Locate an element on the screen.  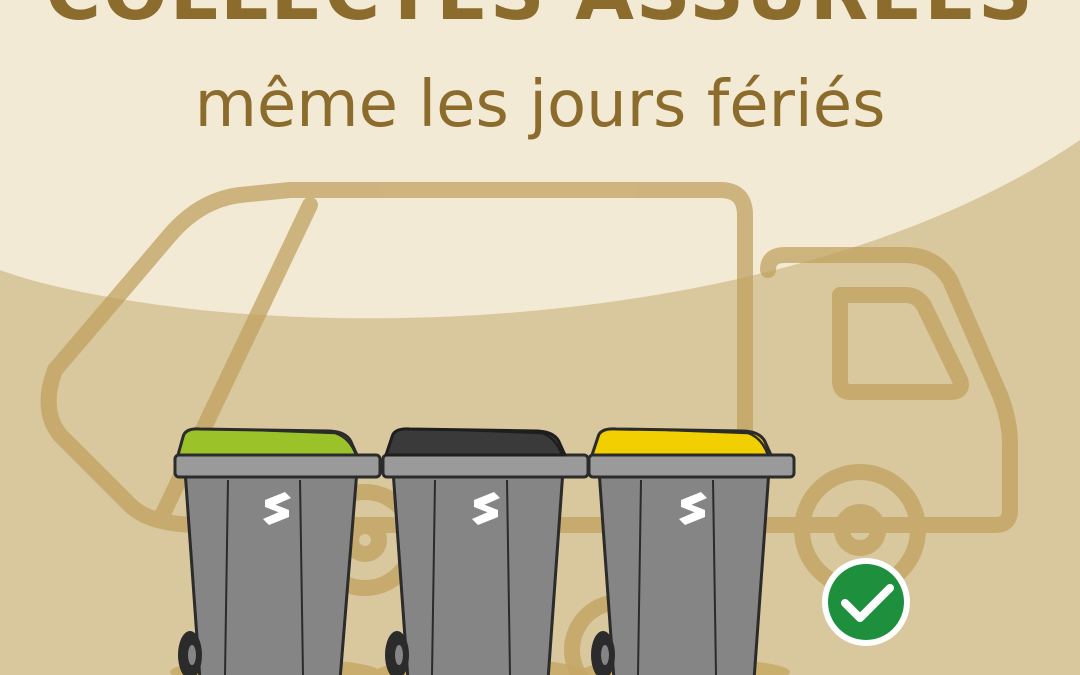
wheelie-bin-green is located at coordinates (277, 551).